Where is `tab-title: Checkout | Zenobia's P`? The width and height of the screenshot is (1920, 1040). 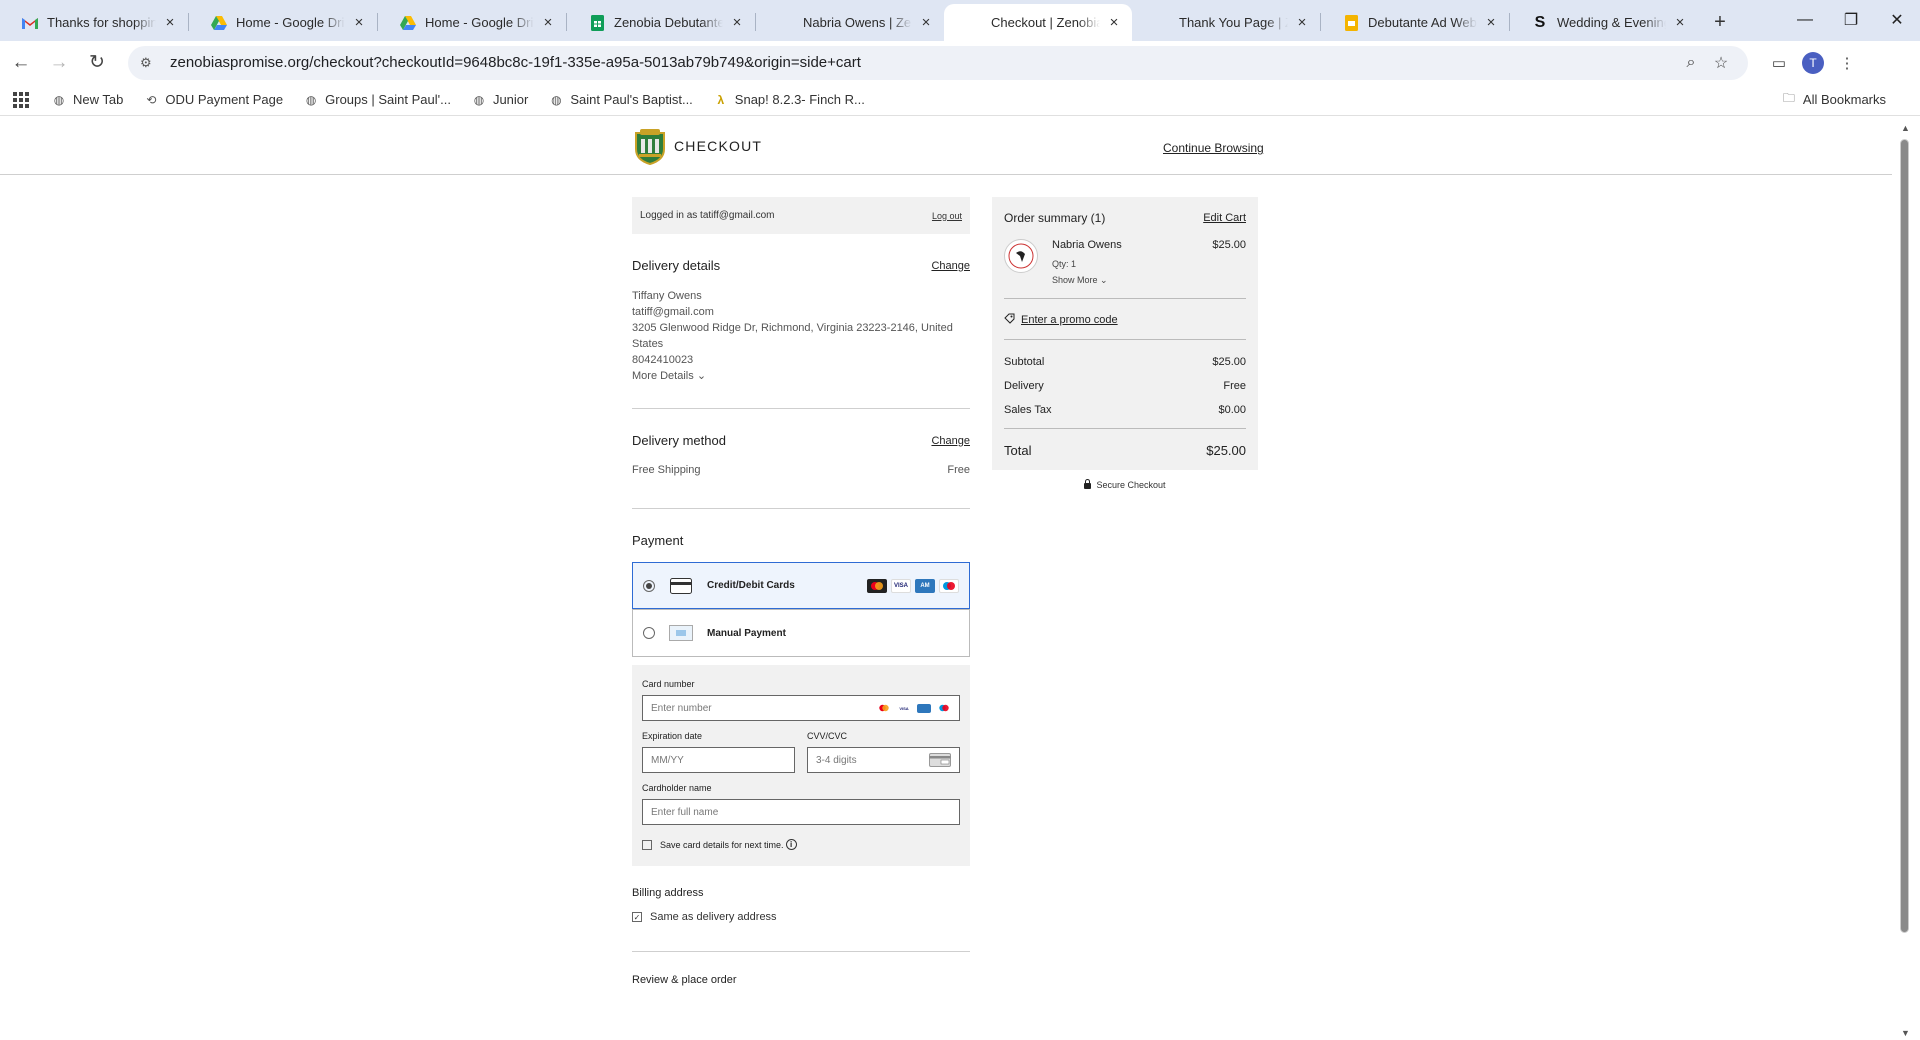 tab-title: Checkout | Zenobia's P is located at coordinates (1045, 22).